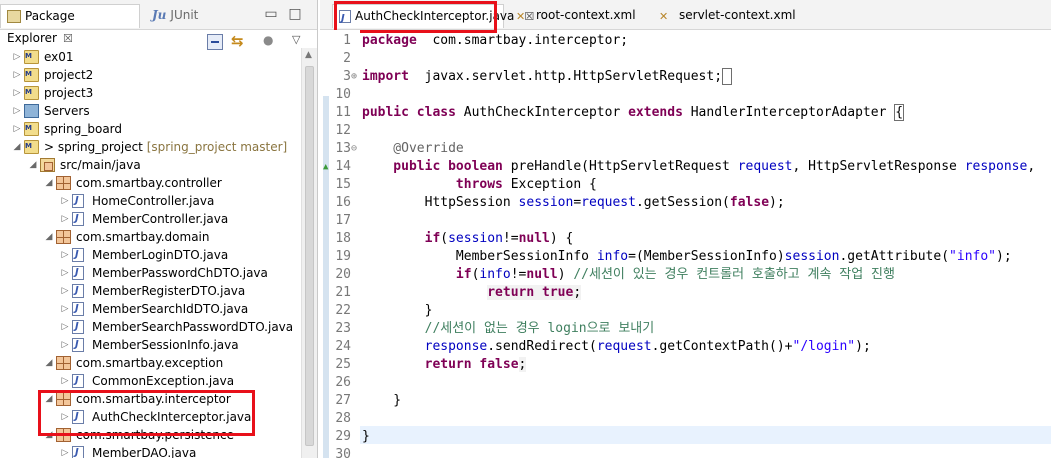  What do you see at coordinates (149, 128) in the screenshot?
I see `tree-item: ▷ spring_board` at bounding box center [149, 128].